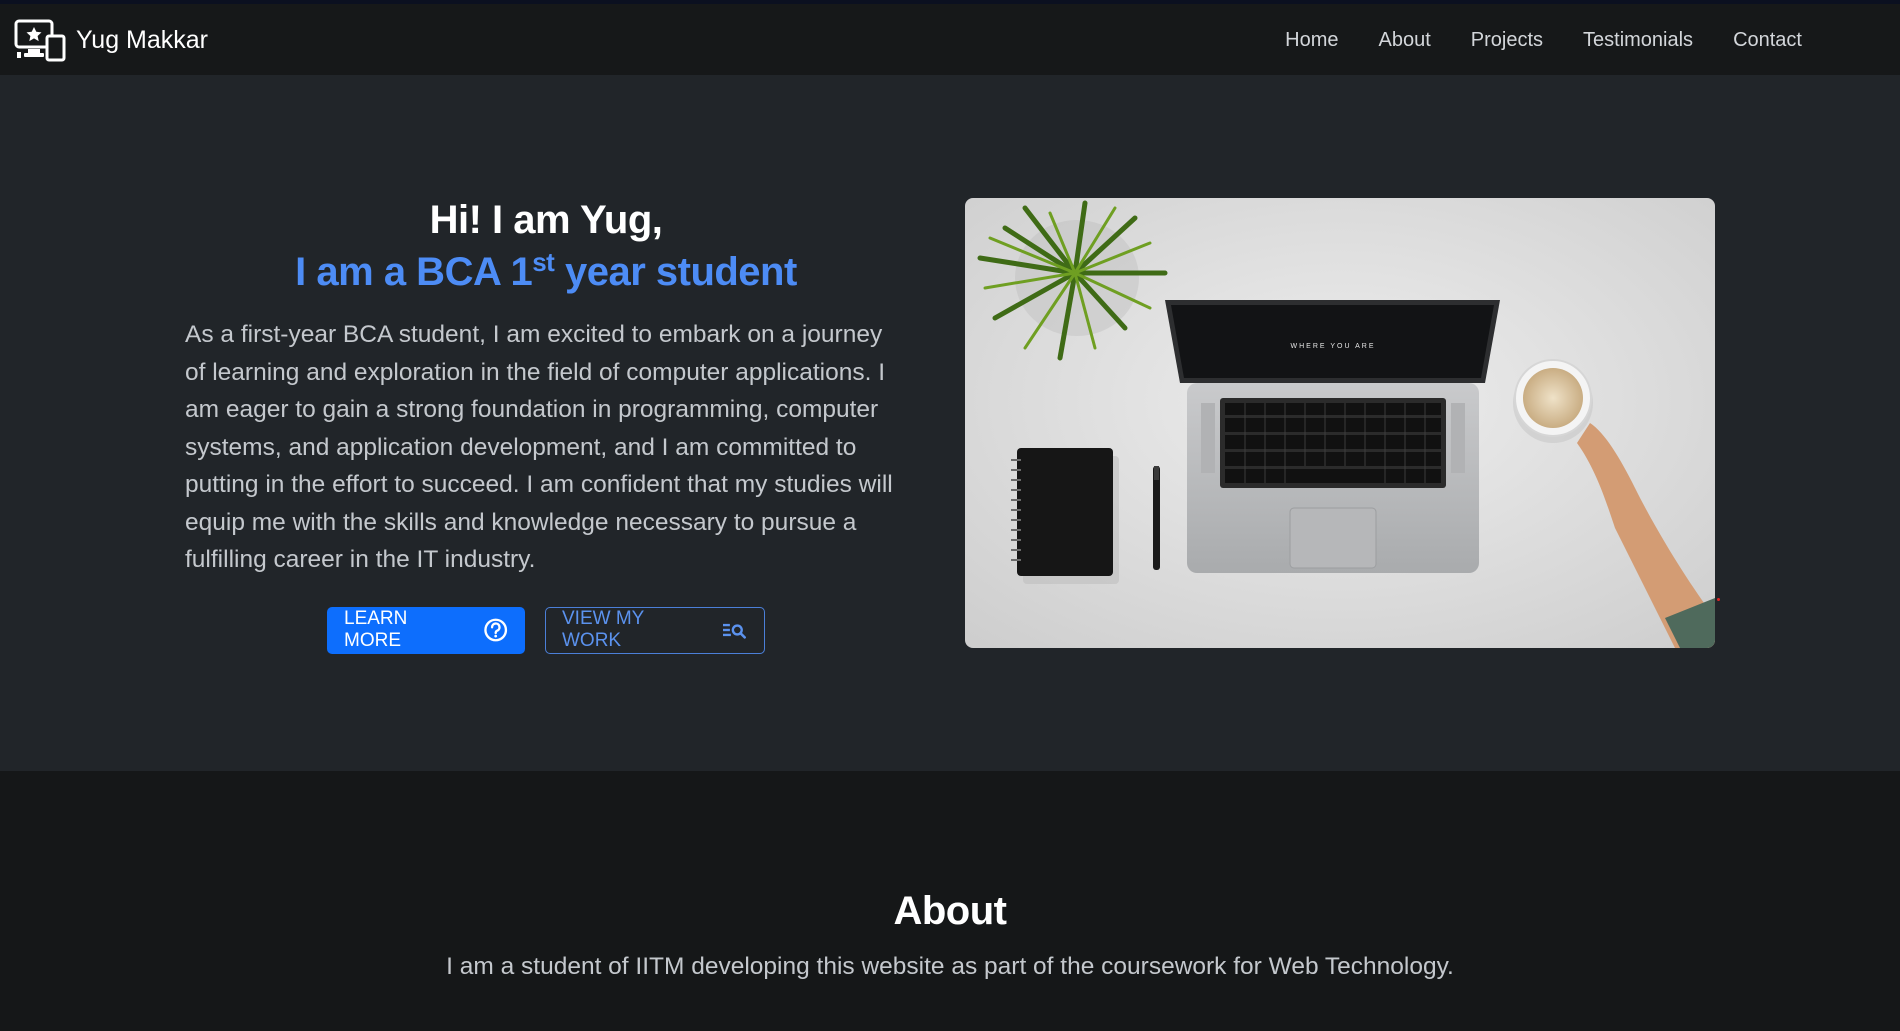  Describe the element at coordinates (675, 272) in the screenshot. I see `hero-subtitle-post: year student` at that location.